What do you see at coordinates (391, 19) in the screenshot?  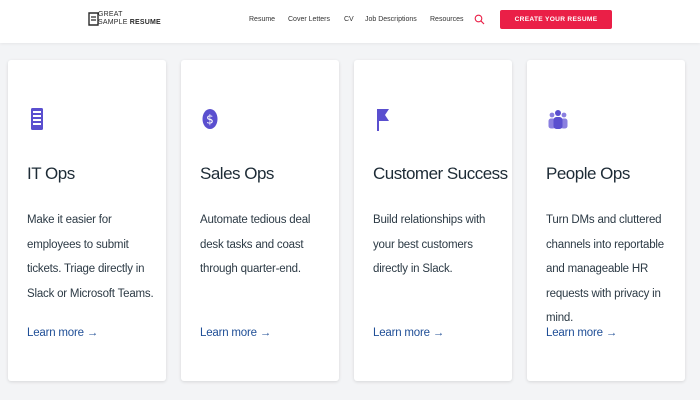 I see `nav-job-descriptions: Job Descriptions` at bounding box center [391, 19].